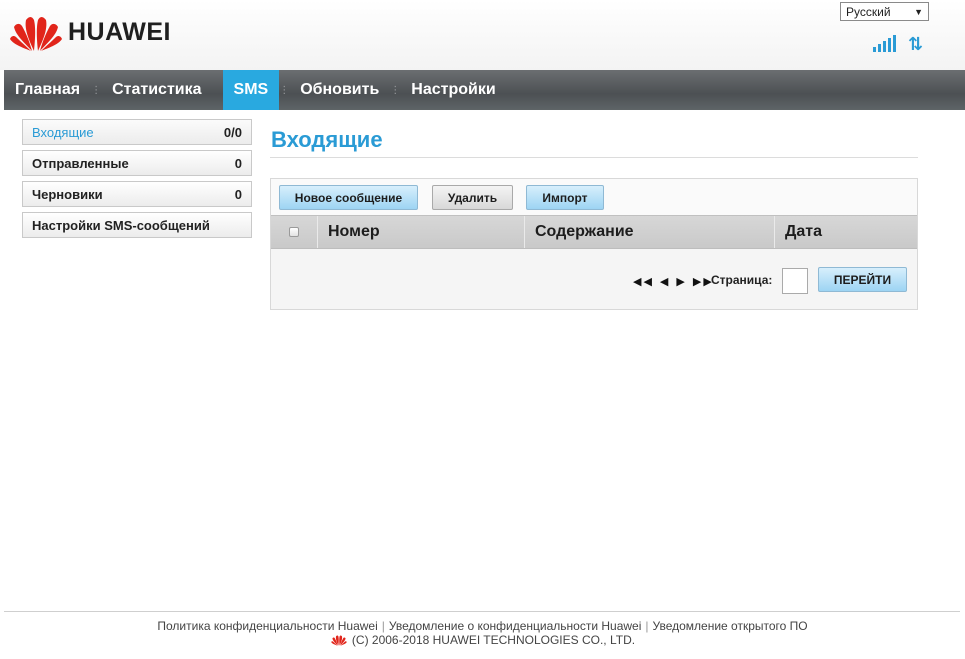  What do you see at coordinates (918, 11) in the screenshot?
I see `dropdown-arrow-icon: ▼` at bounding box center [918, 11].